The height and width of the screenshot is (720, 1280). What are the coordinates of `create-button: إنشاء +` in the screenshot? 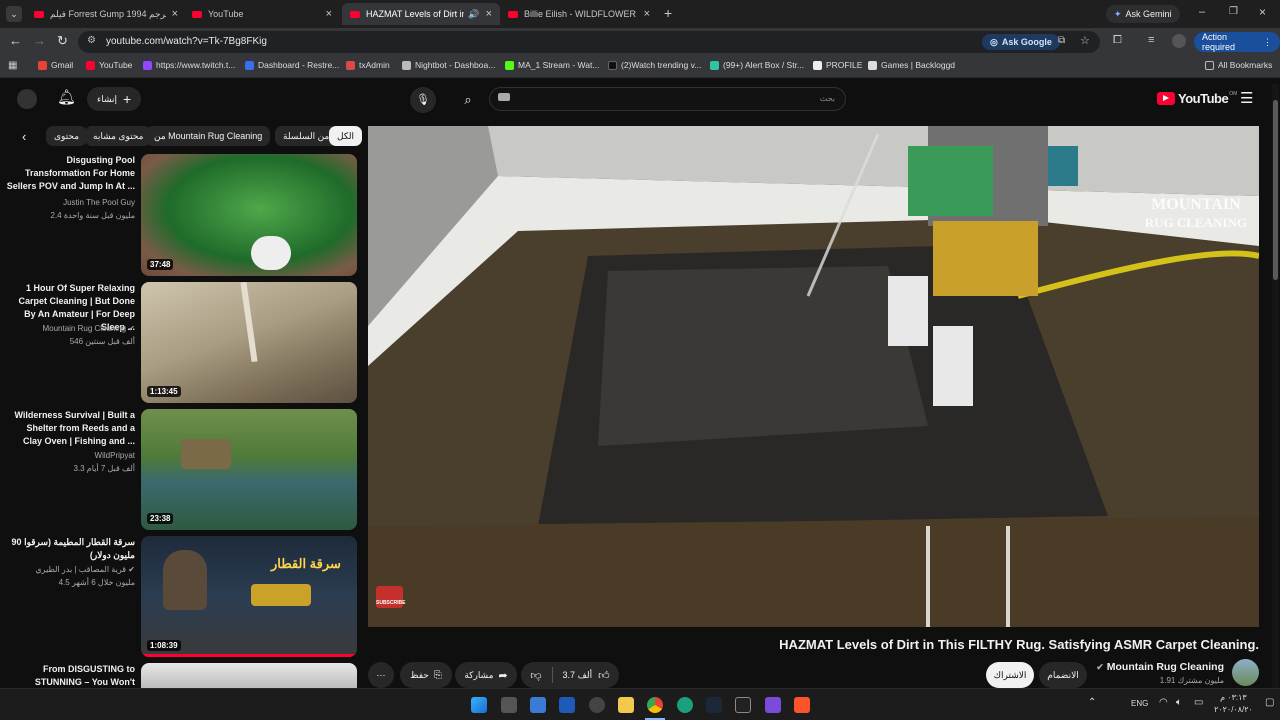 It's located at (114, 99).